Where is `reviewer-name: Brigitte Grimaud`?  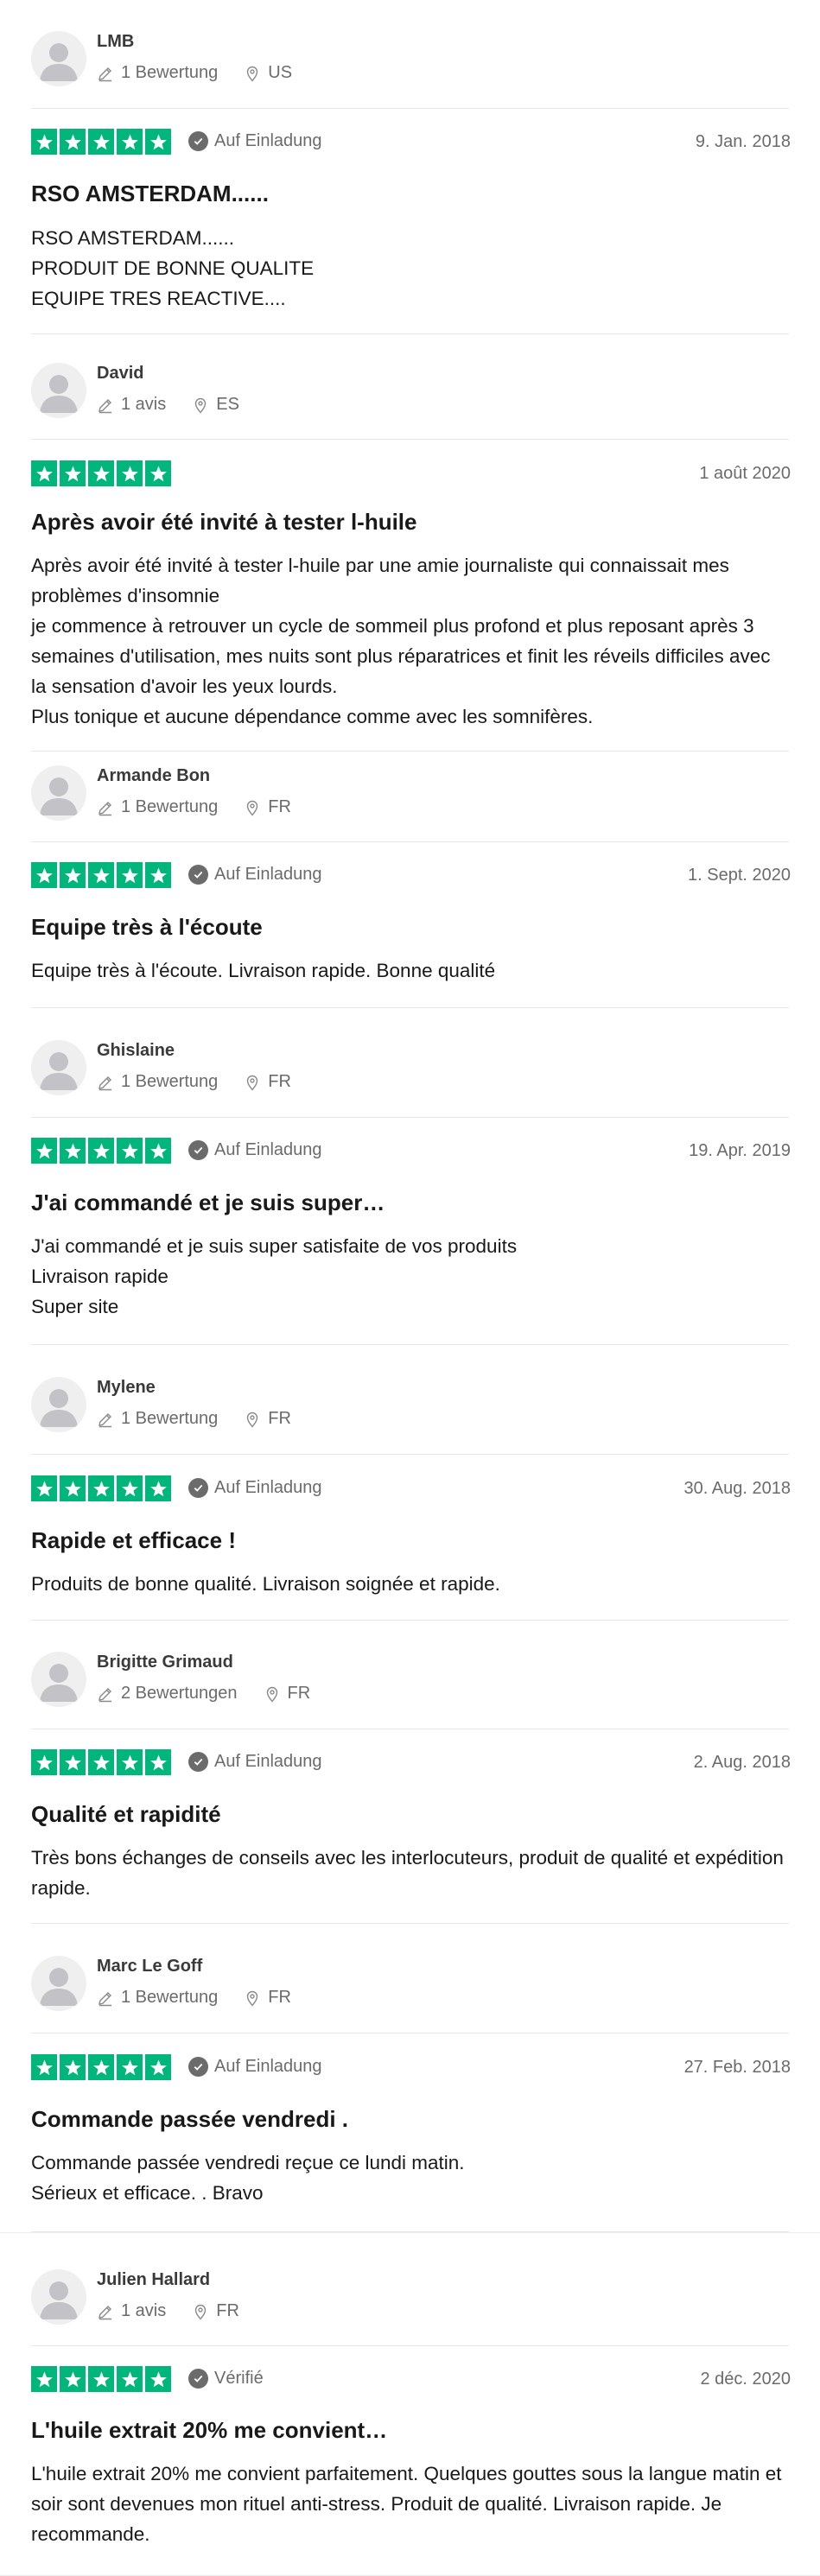
reviewer-name: Brigitte Grimaud is located at coordinates (165, 1662).